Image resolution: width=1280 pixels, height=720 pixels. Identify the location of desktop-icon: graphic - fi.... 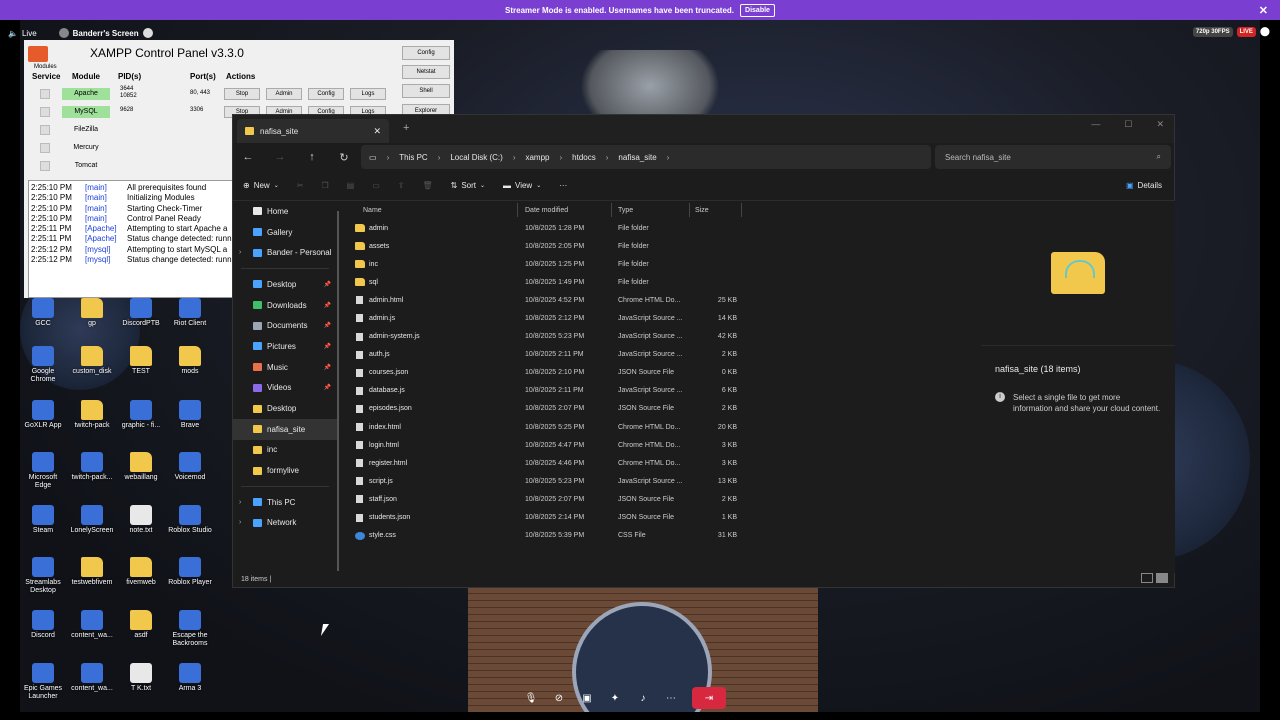
(141, 415).